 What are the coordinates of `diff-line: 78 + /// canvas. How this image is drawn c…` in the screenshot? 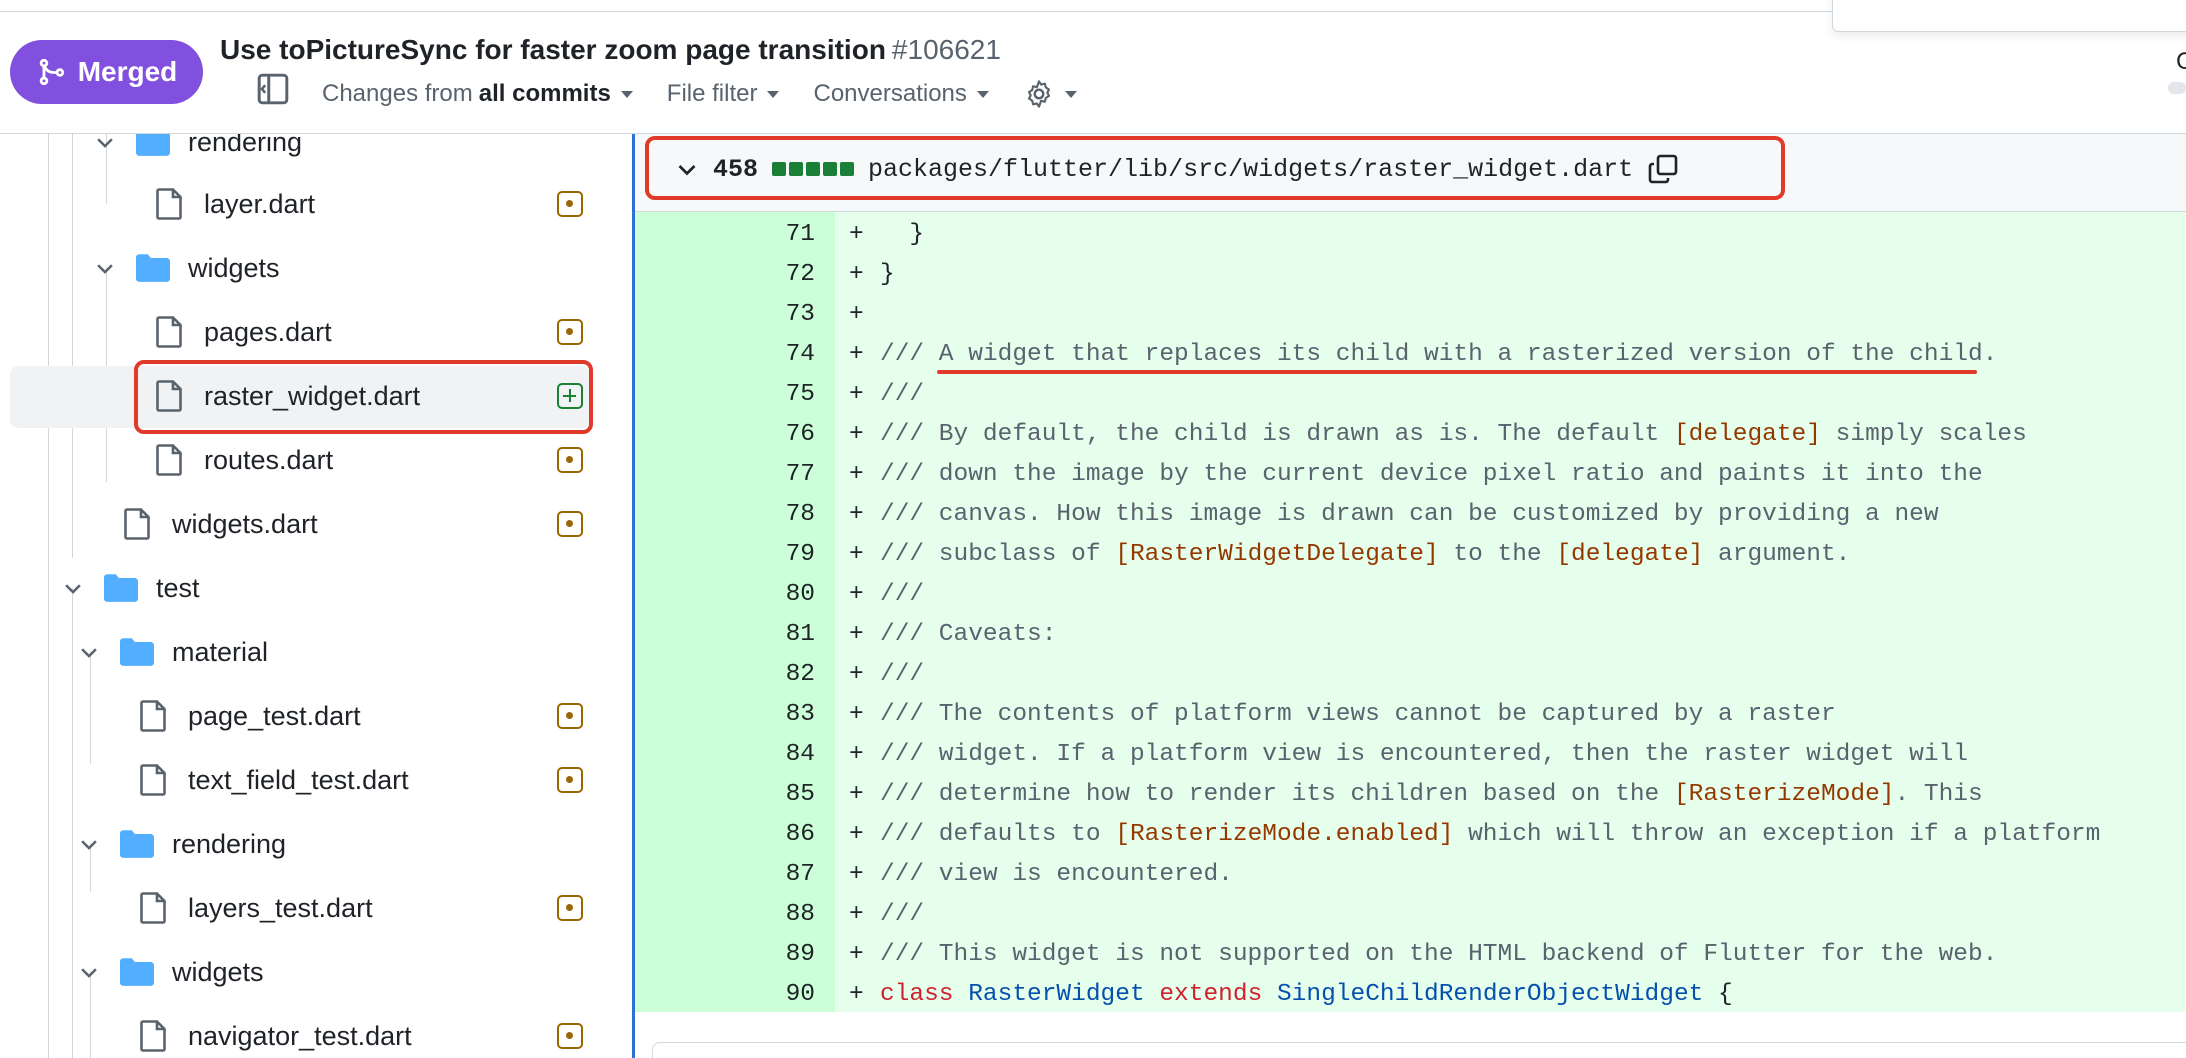 It's located at (1410, 514).